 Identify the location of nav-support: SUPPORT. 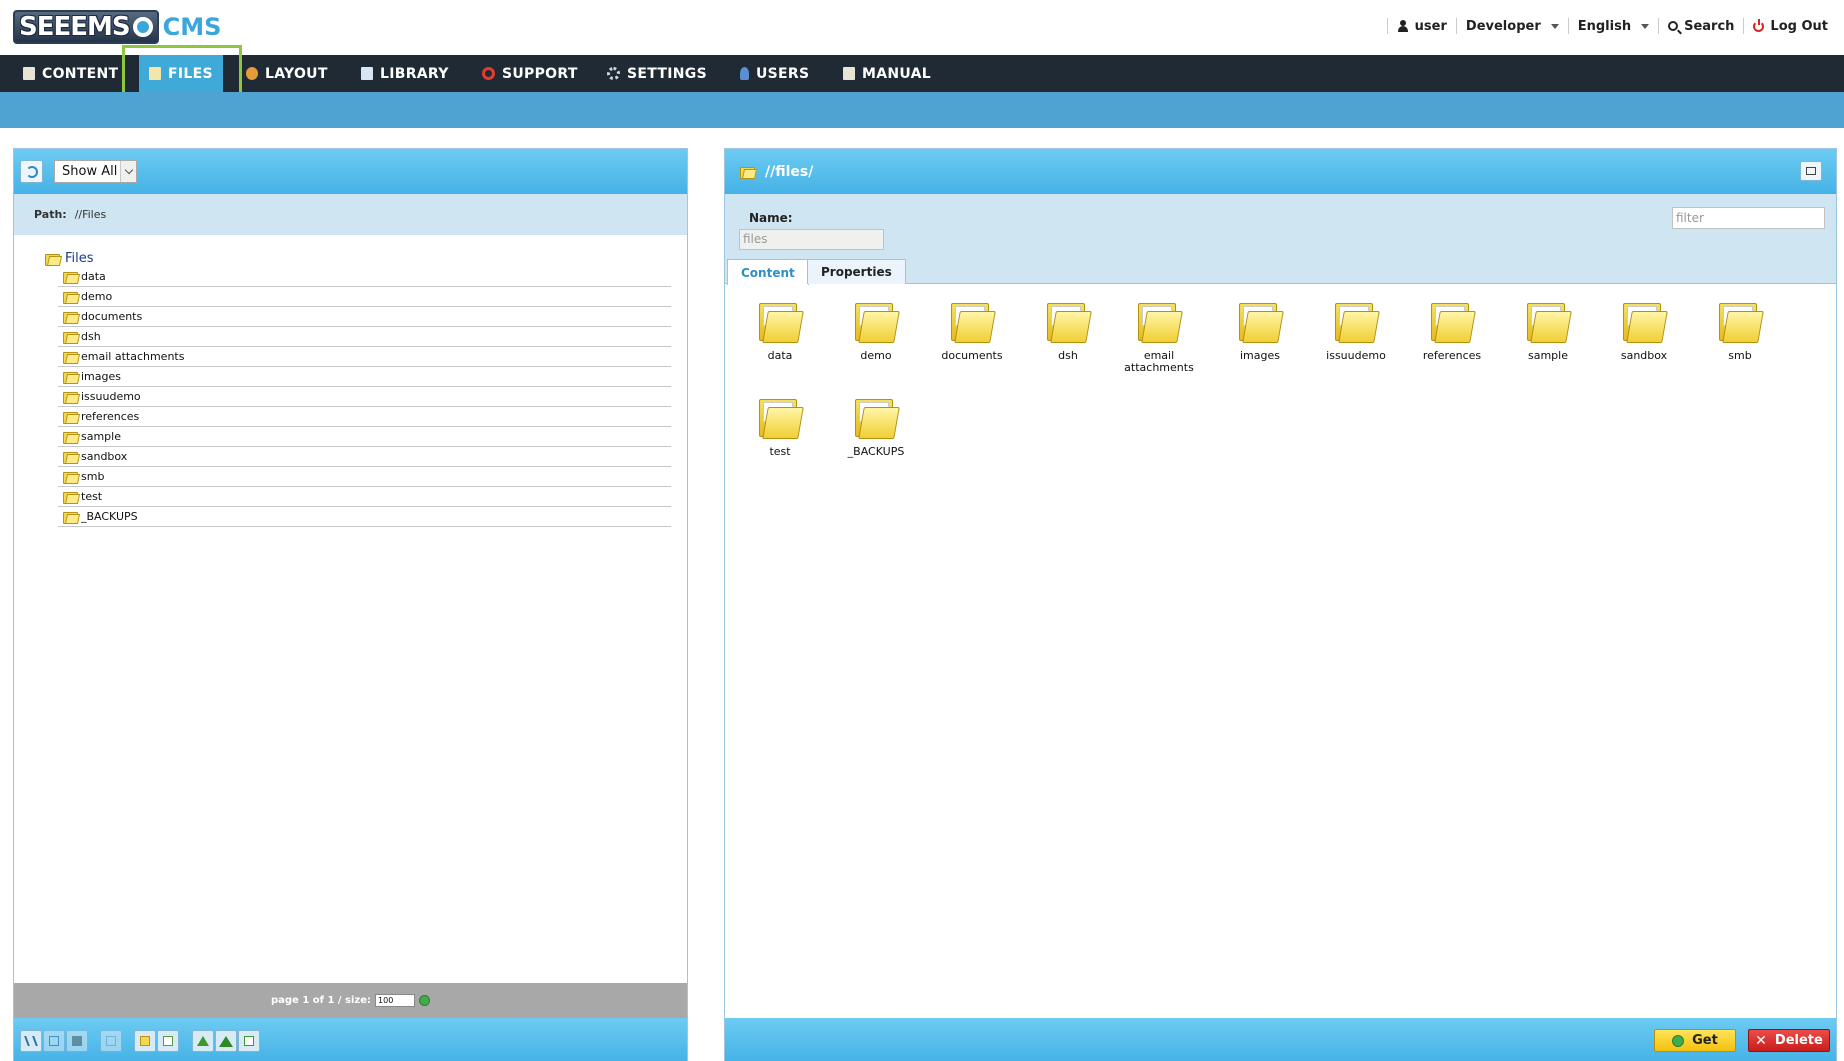
(530, 73).